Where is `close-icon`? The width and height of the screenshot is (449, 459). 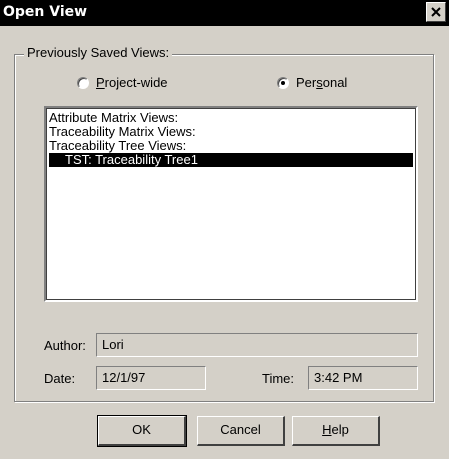
close-icon is located at coordinates (436, 12).